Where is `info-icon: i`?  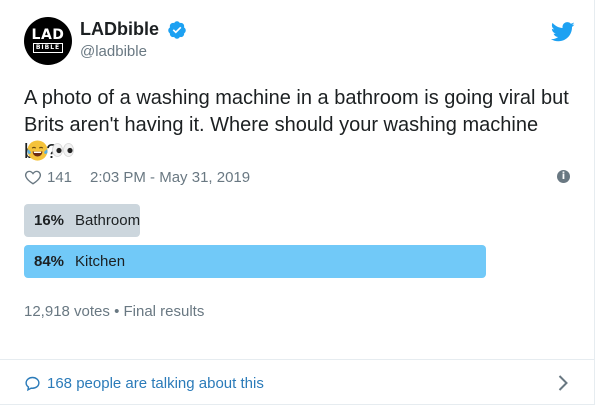
info-icon: i is located at coordinates (563, 176).